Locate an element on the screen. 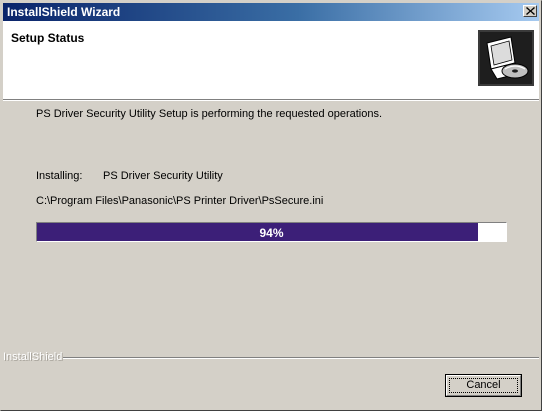 This screenshot has width=542, height=411. close-icon is located at coordinates (530, 11).